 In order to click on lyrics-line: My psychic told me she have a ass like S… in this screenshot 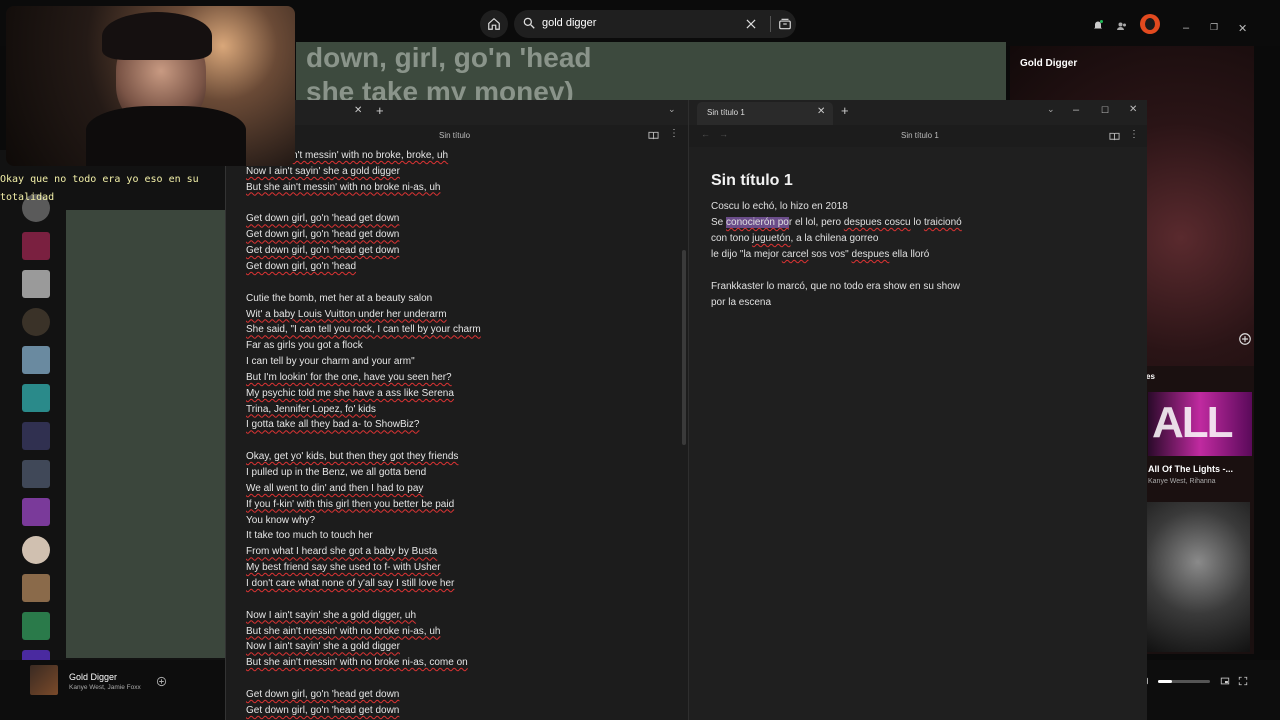, I will do `click(350, 393)`.